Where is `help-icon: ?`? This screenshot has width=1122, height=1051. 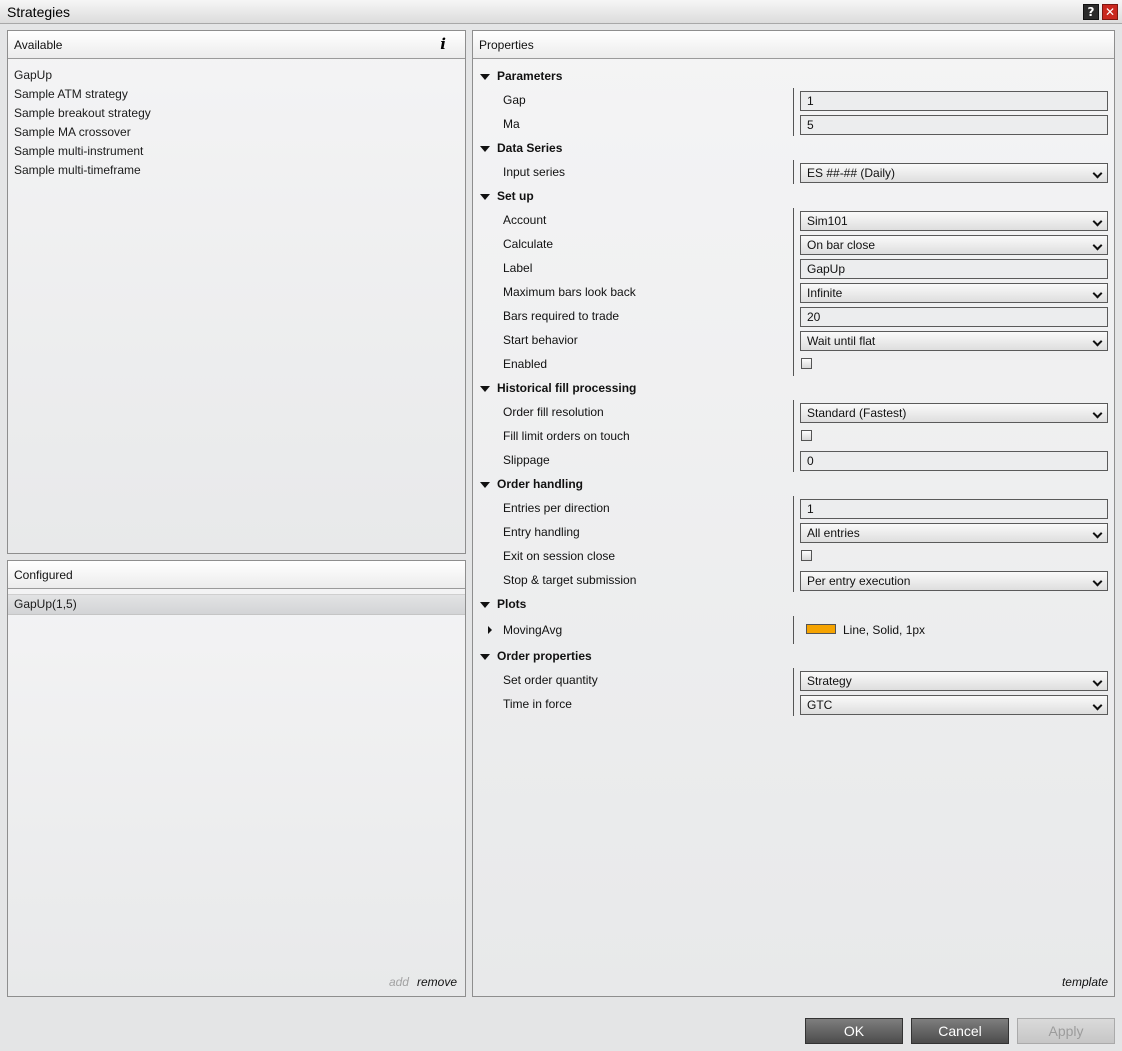
help-icon: ? is located at coordinates (1091, 12).